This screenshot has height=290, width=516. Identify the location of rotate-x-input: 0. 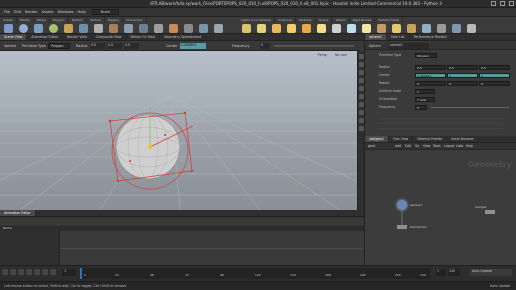
(430, 83).